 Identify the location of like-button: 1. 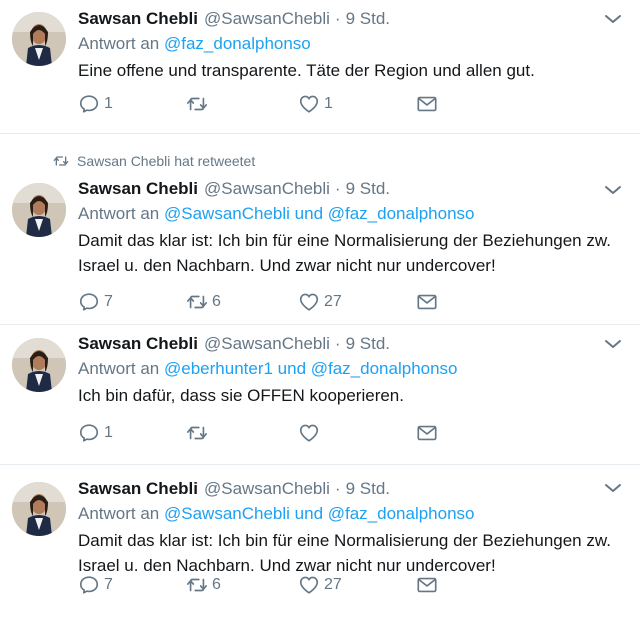
(315, 104).